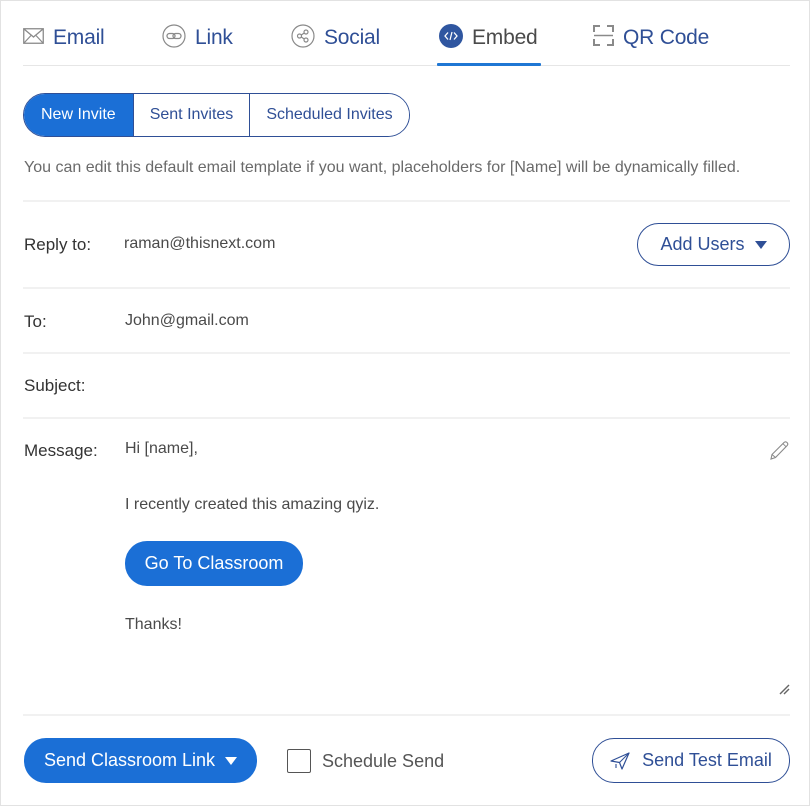  I want to click on link-icon, so click(174, 38).